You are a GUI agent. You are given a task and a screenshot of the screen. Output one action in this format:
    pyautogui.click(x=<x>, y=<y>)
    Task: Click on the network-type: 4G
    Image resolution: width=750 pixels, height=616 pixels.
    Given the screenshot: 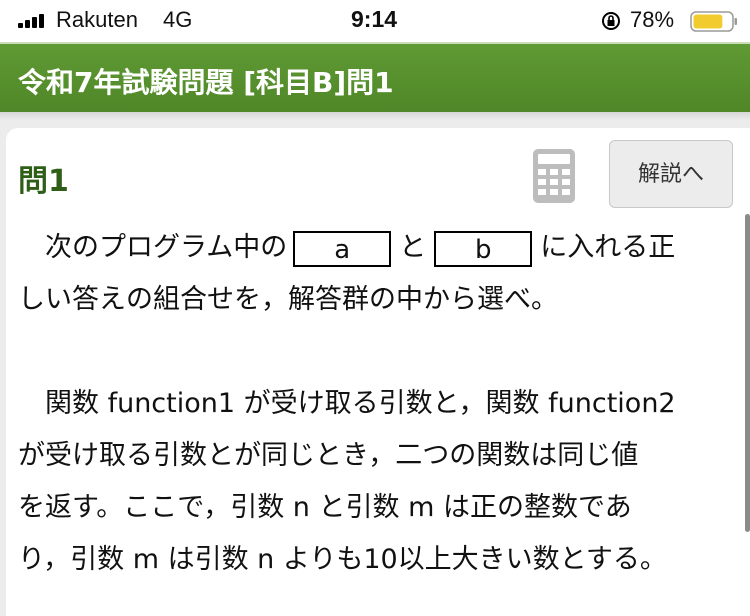 What is the action you would take?
    pyautogui.click(x=178, y=19)
    